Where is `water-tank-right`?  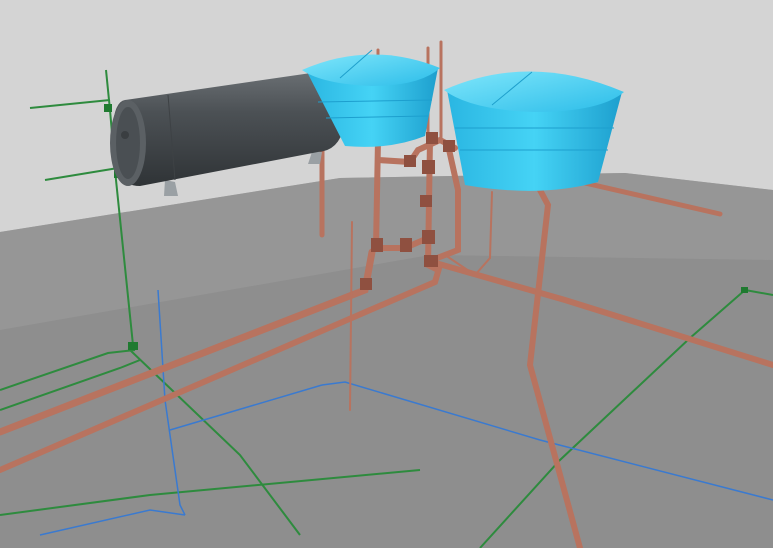
water-tank-right is located at coordinates (534, 131).